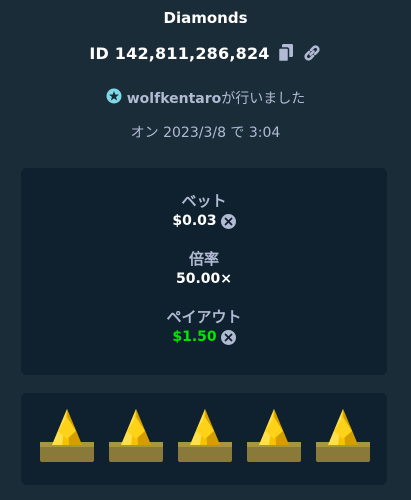 The width and height of the screenshot is (411, 500). I want to click on bet-stat: ベット $0.03, so click(204, 209).